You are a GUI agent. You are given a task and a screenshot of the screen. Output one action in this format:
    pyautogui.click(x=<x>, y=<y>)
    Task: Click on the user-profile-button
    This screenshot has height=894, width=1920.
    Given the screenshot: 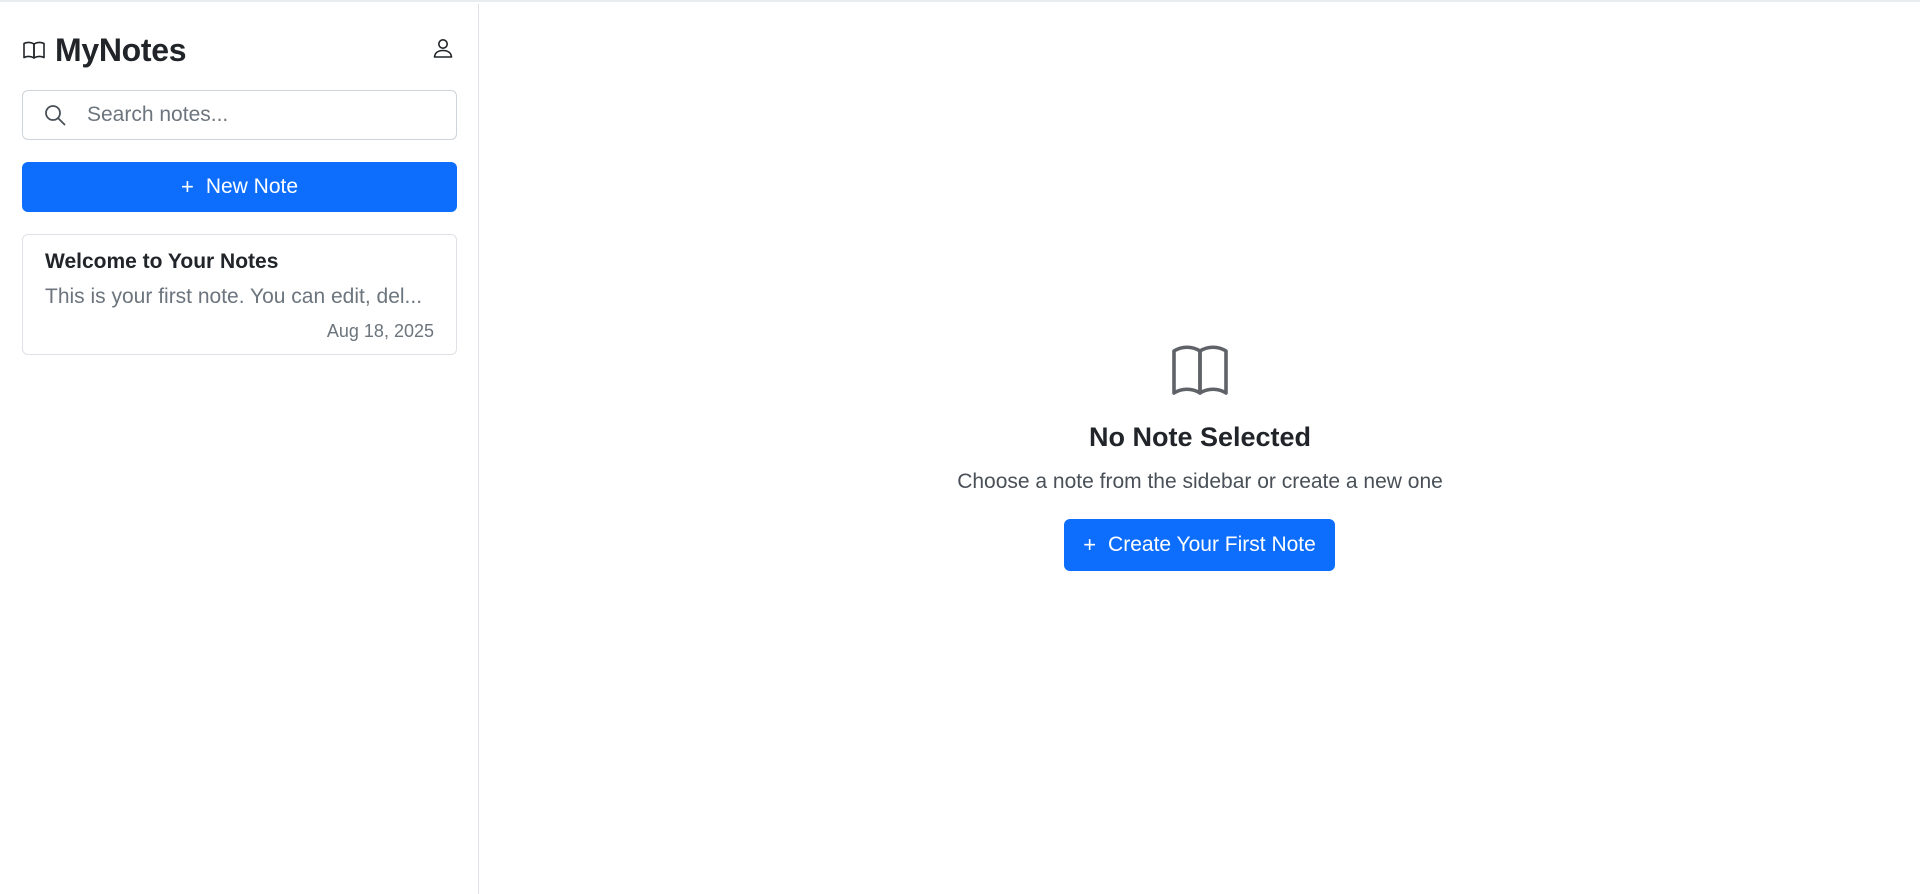 What is the action you would take?
    pyautogui.click(x=443, y=50)
    